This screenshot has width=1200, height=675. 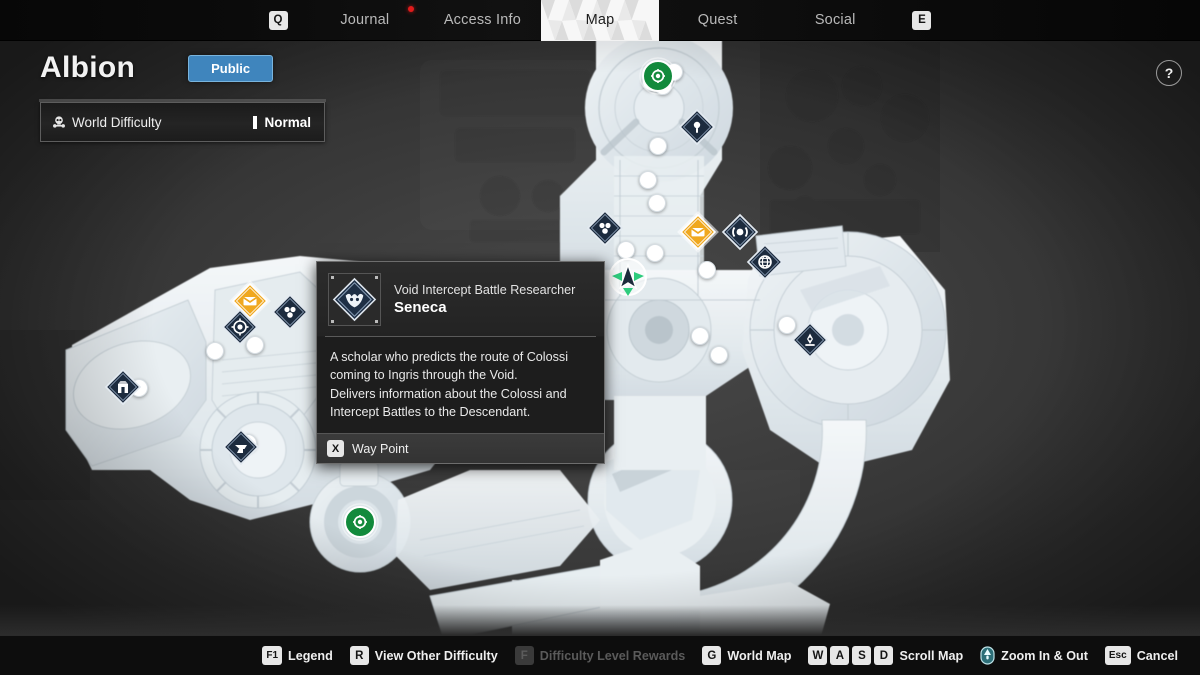 What do you see at coordinates (287, 122) in the screenshot?
I see `world-difficulty-value-text: Normal` at bounding box center [287, 122].